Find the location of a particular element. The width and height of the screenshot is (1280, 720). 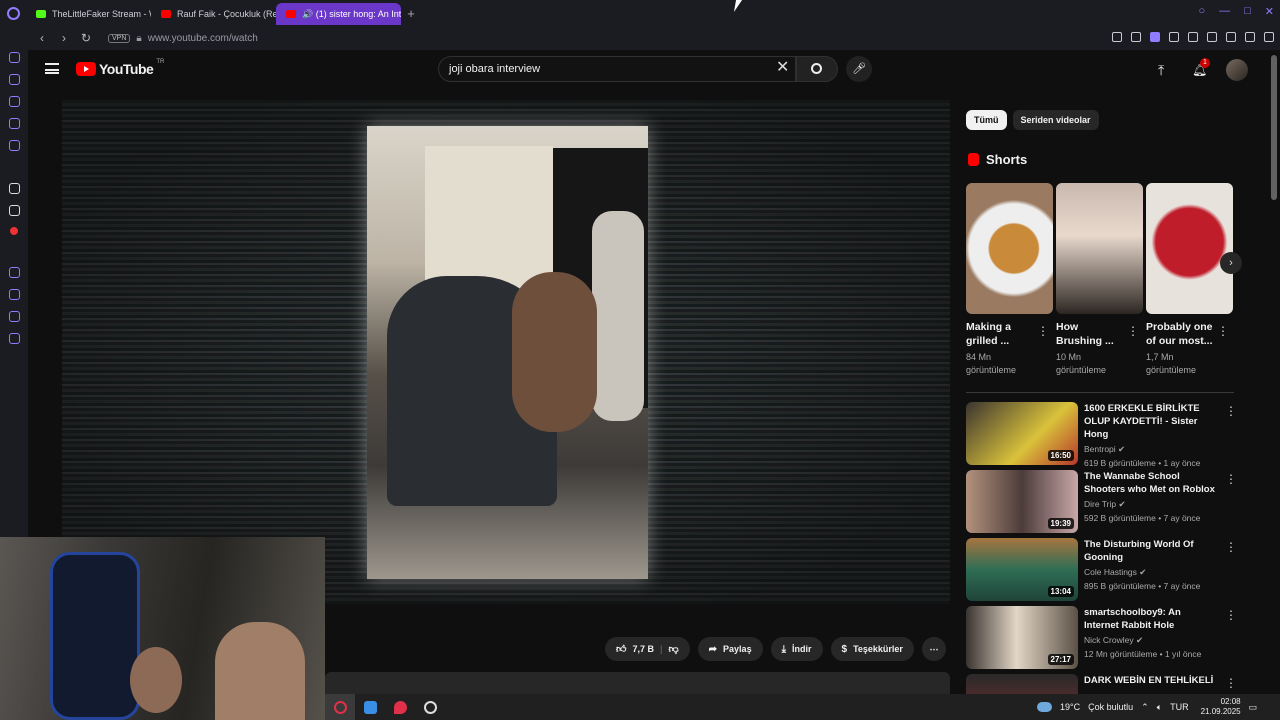

play-circle-icon is located at coordinates (14, 272).